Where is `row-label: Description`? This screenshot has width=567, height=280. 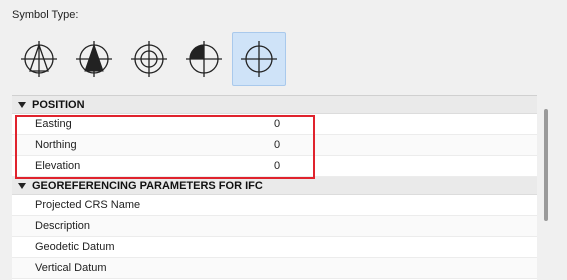
row-label: Description is located at coordinates (63, 226).